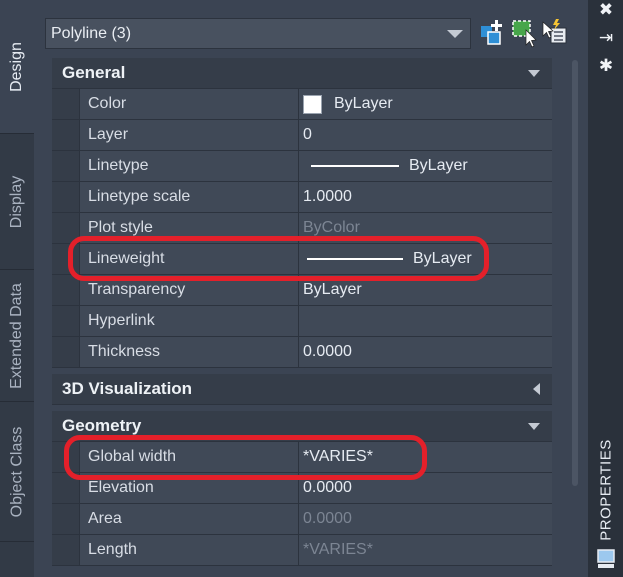 This screenshot has width=623, height=577. I want to click on section-geometry-title: Geometry, so click(102, 425).